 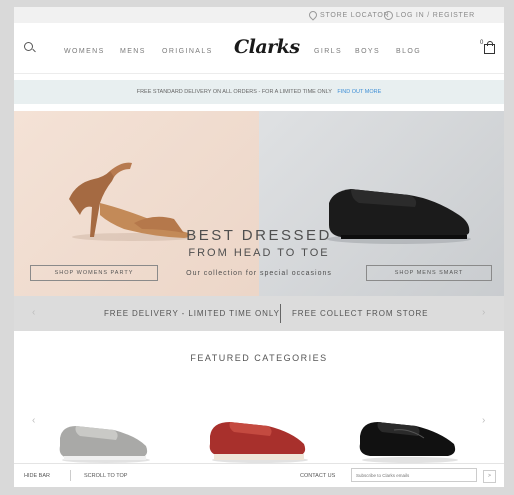 I want to click on black-patent-shoe-image, so click(x=409, y=438).